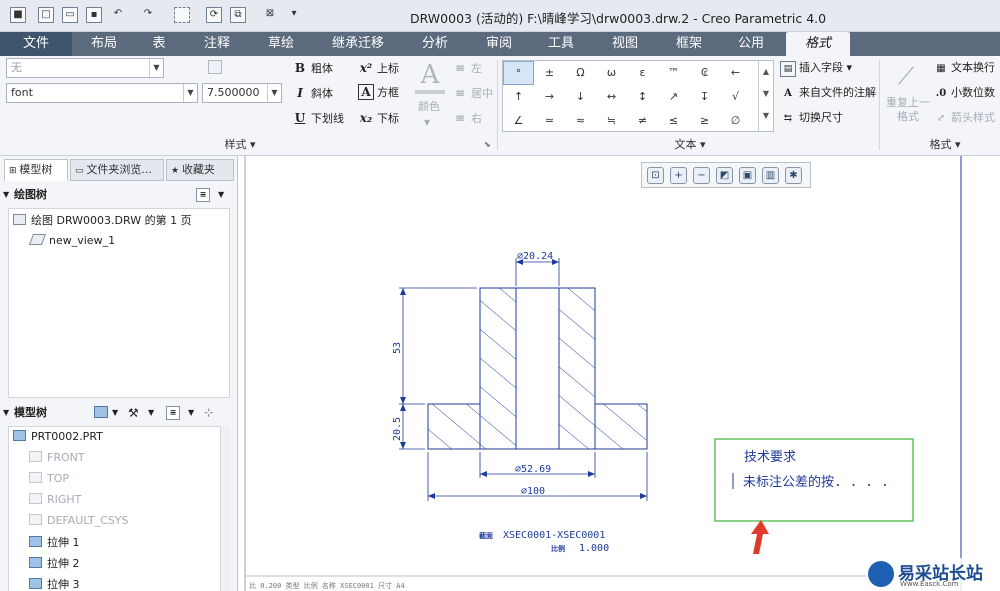 This screenshot has height=591, width=1000. I want to click on align-right-button: ≡ 右, so click(467, 118).